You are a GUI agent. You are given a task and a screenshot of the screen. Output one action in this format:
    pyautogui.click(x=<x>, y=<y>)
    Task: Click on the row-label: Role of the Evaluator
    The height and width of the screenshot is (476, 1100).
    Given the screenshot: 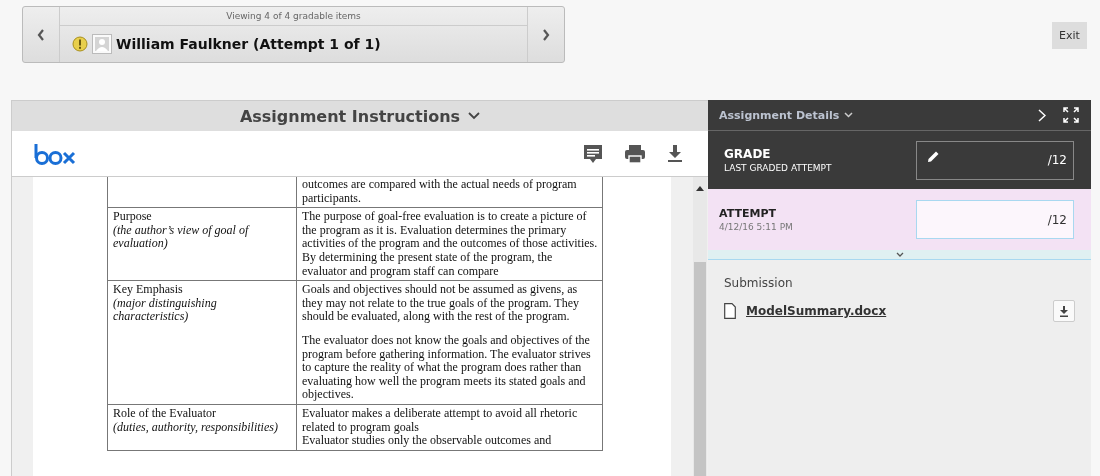 What is the action you would take?
    pyautogui.click(x=165, y=413)
    